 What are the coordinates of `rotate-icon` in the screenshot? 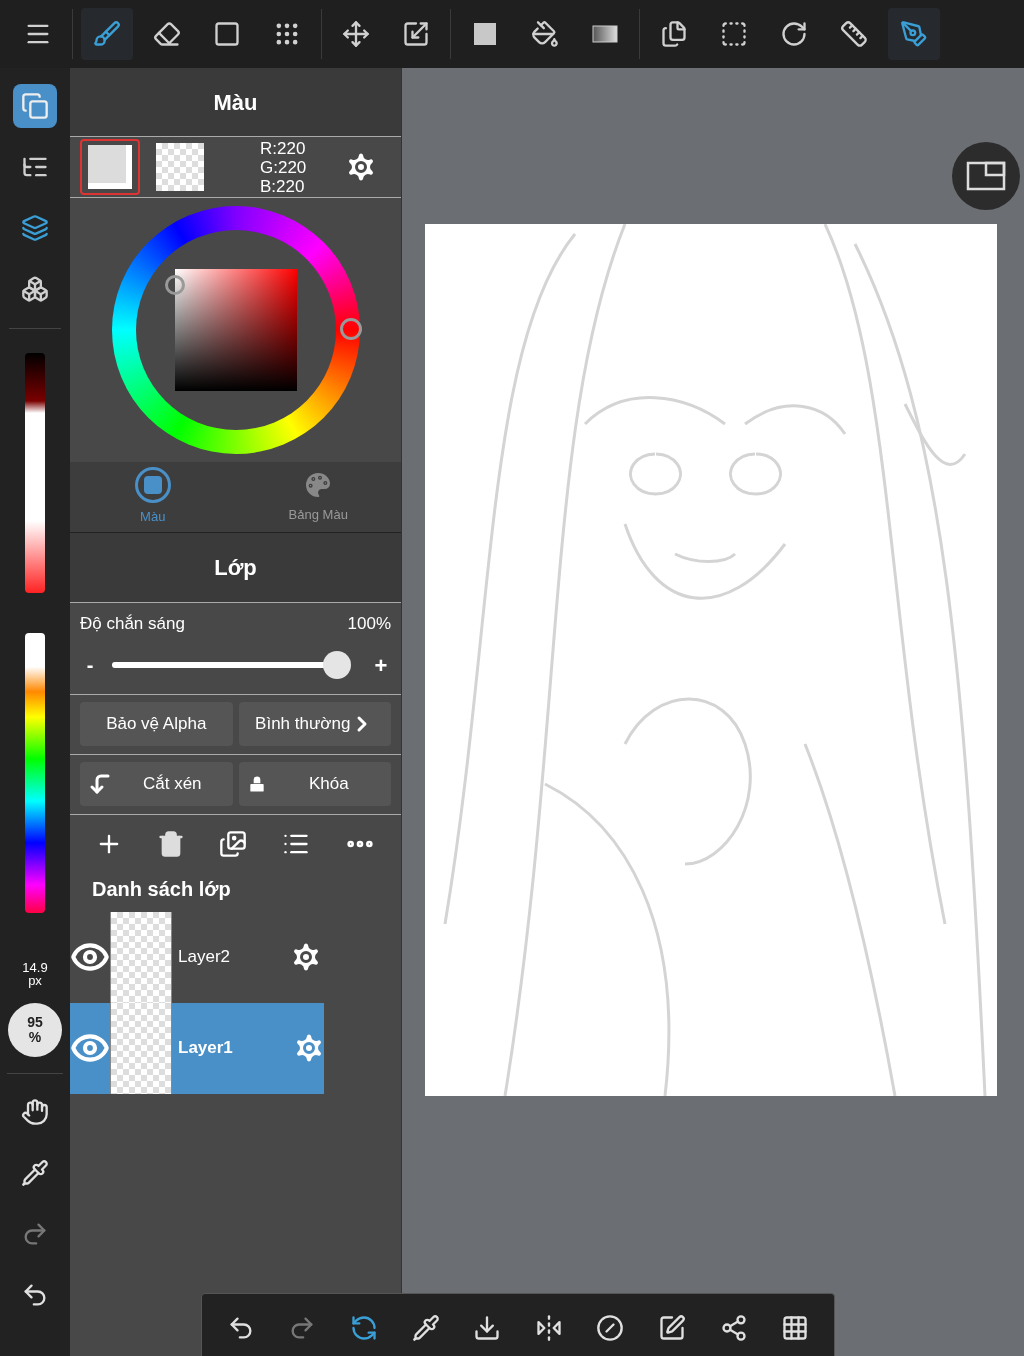 It's located at (794, 34).